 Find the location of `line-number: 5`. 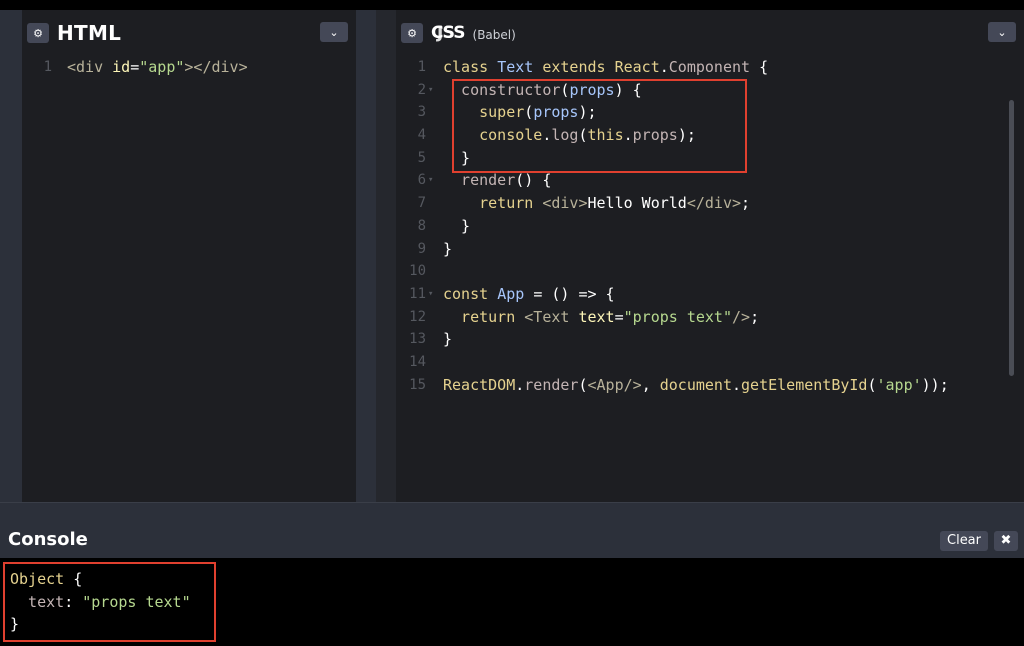

line-number: 5 is located at coordinates (421, 157).